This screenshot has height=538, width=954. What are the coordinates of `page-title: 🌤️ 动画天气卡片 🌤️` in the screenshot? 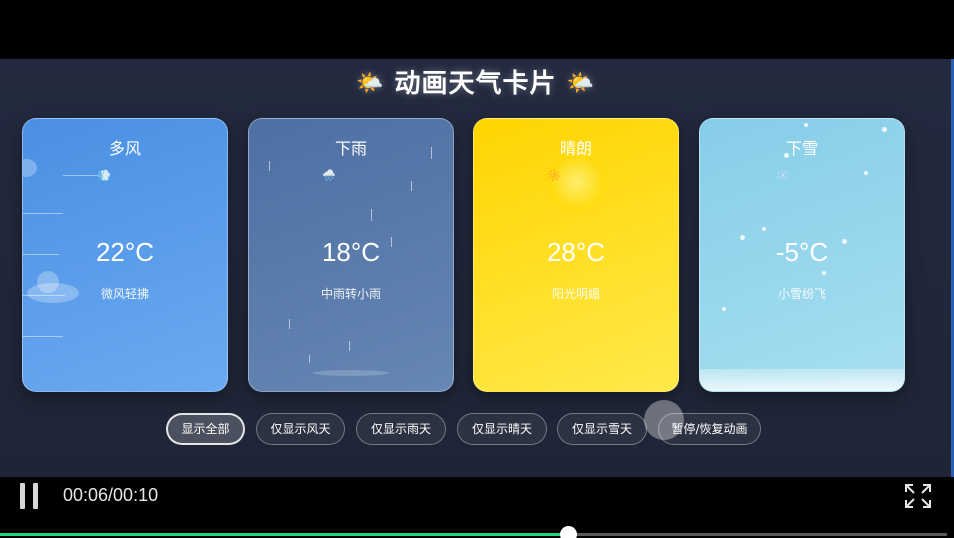 It's located at (475, 81).